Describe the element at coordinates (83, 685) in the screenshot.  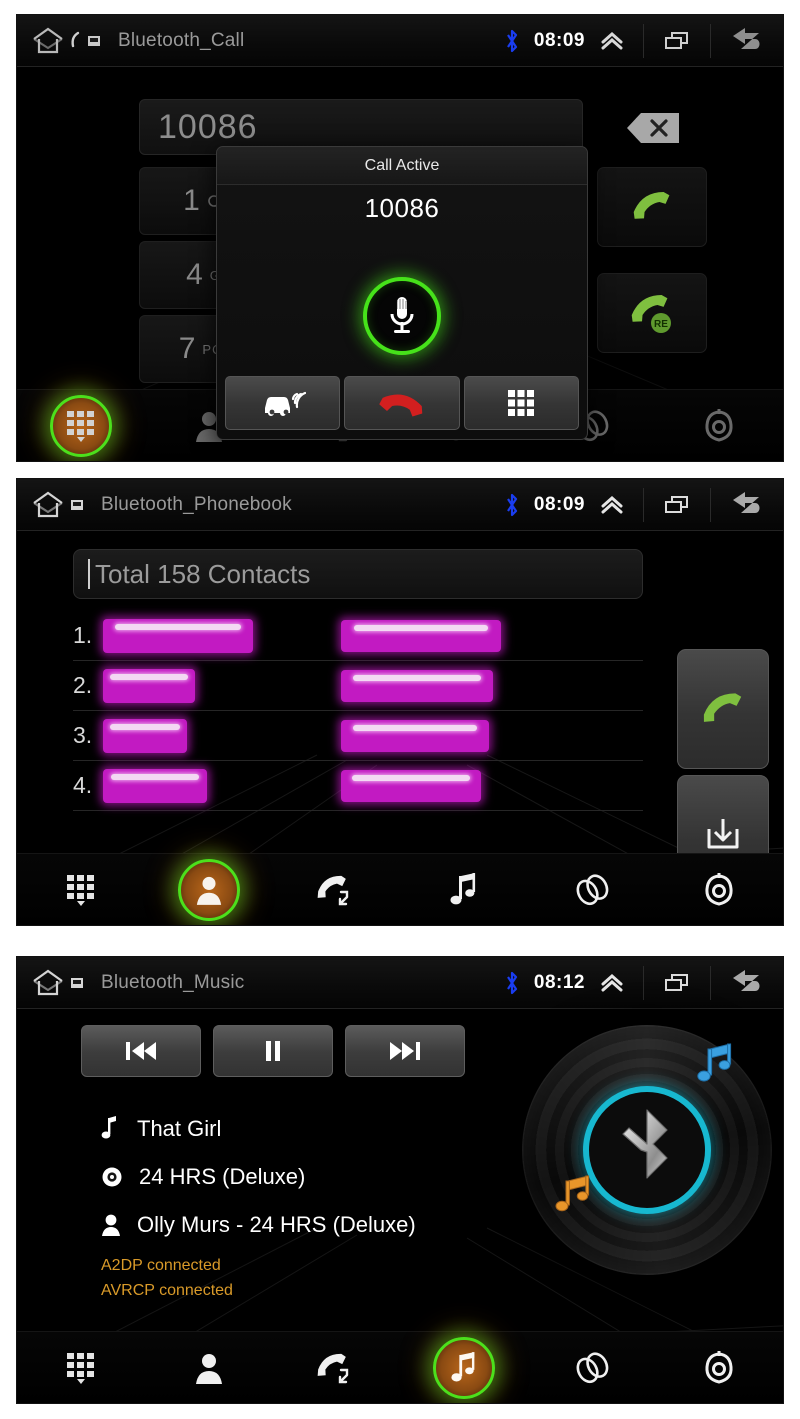
I see `contact-index: 2.` at that location.